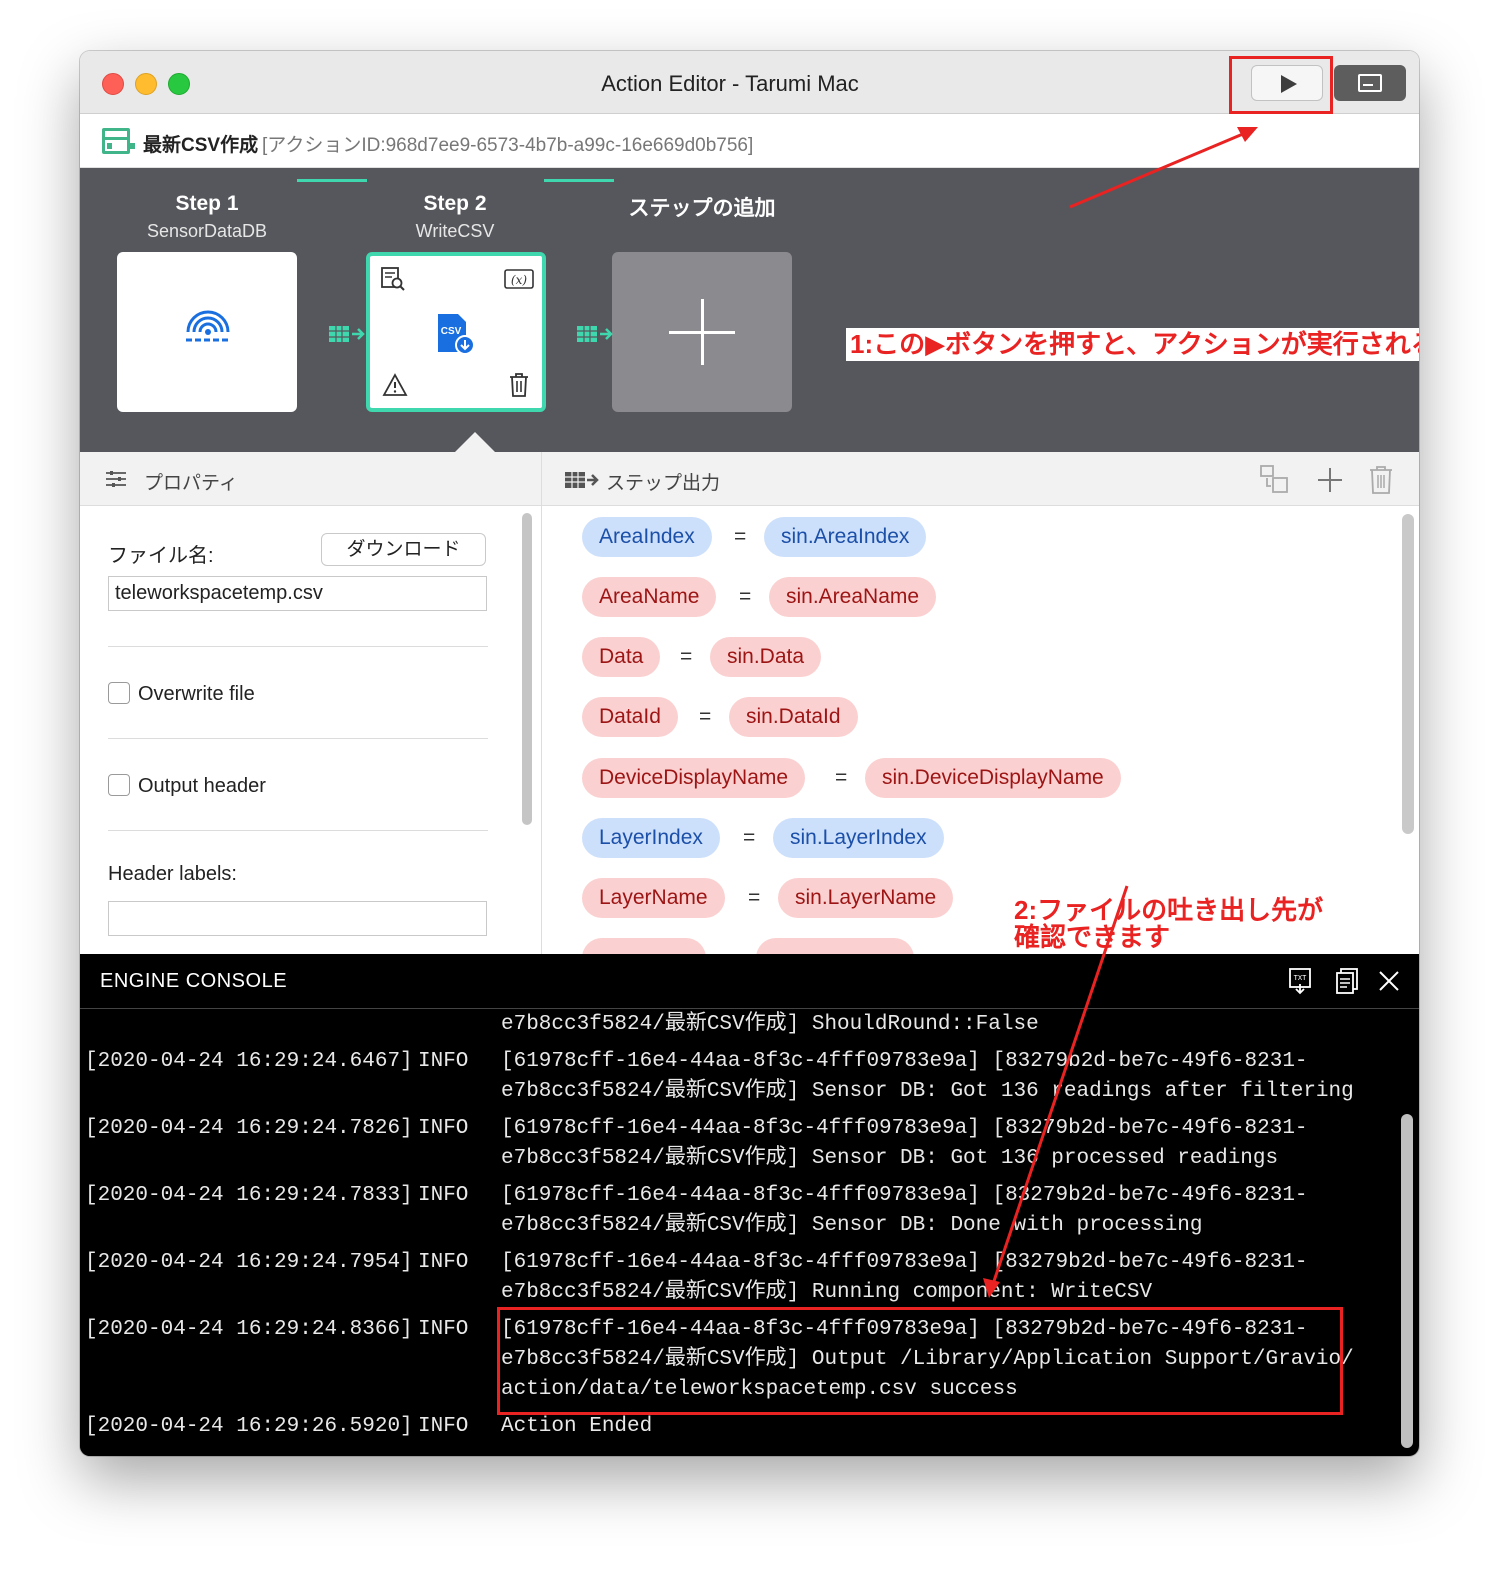  I want to click on output-value-pill: sin.LayerName, so click(866, 898).